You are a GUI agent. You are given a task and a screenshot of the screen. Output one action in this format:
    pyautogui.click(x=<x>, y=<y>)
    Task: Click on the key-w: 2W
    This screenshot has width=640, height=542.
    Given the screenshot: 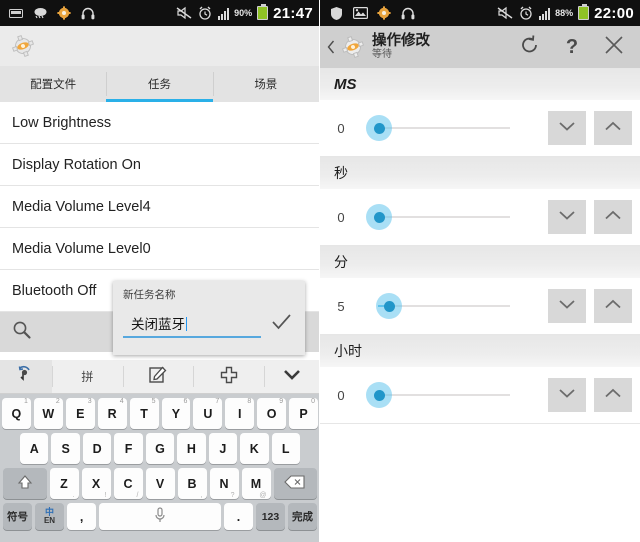 What is the action you would take?
    pyautogui.click(x=48, y=413)
    